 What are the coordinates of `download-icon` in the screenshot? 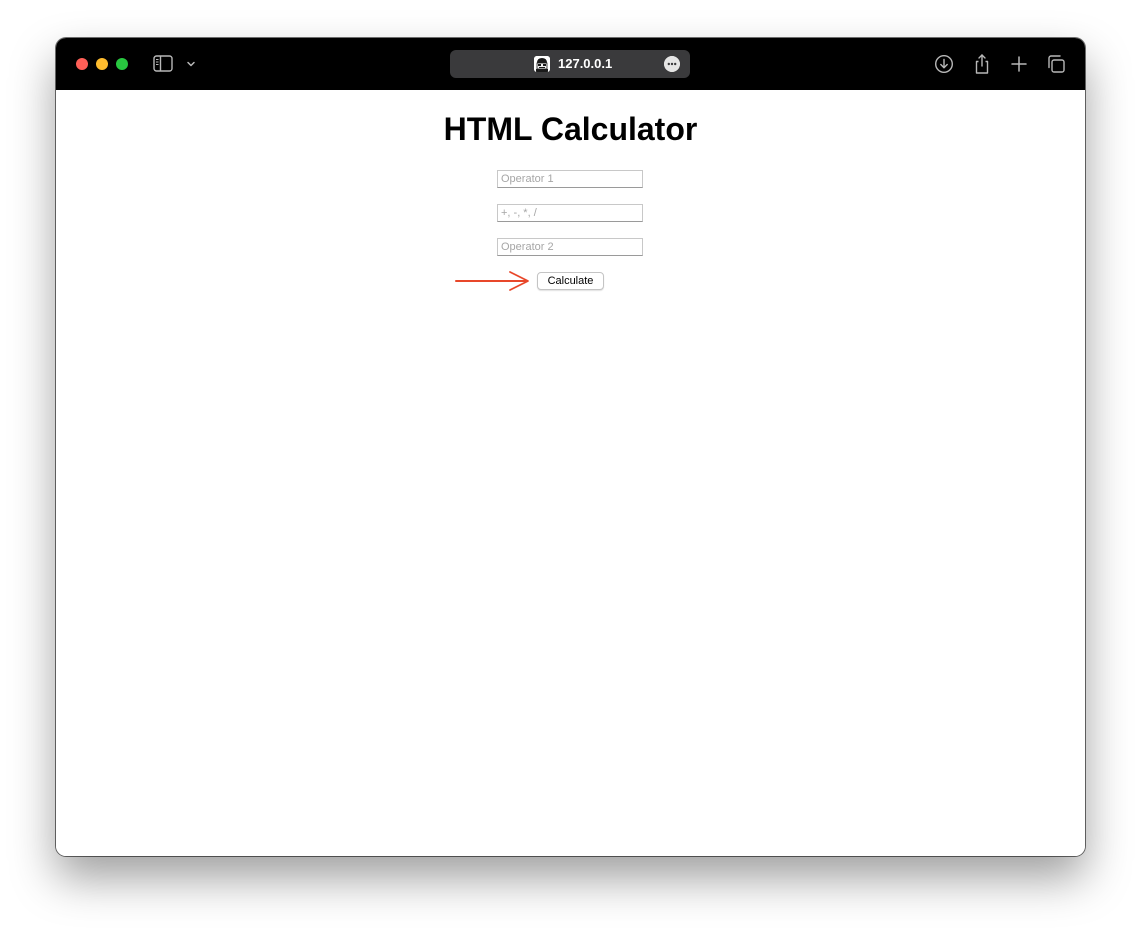 It's located at (944, 64).